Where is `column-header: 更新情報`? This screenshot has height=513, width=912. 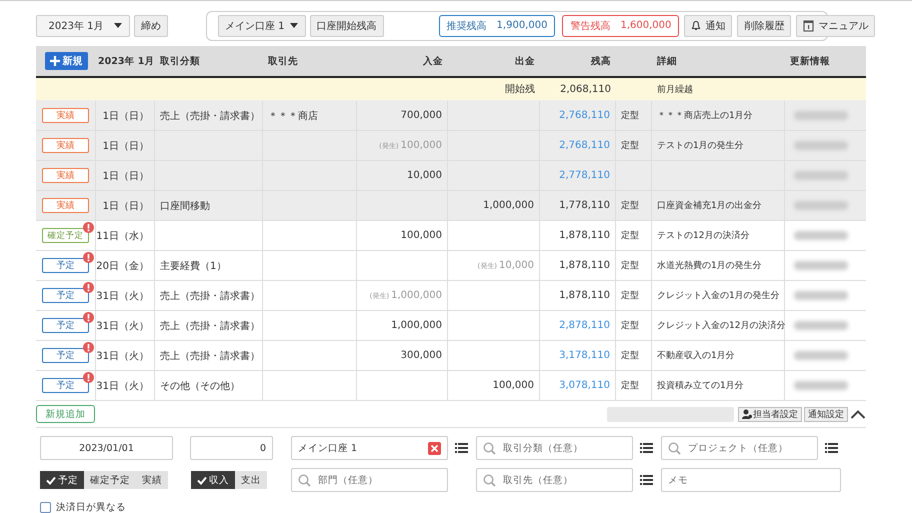
column-header: 更新情報 is located at coordinates (810, 61).